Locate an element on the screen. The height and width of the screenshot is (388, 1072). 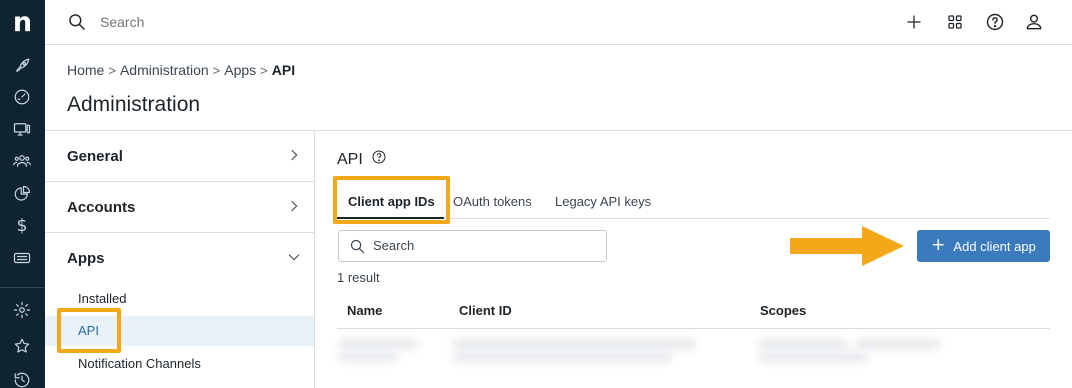
gear-icon is located at coordinates (22, 310).